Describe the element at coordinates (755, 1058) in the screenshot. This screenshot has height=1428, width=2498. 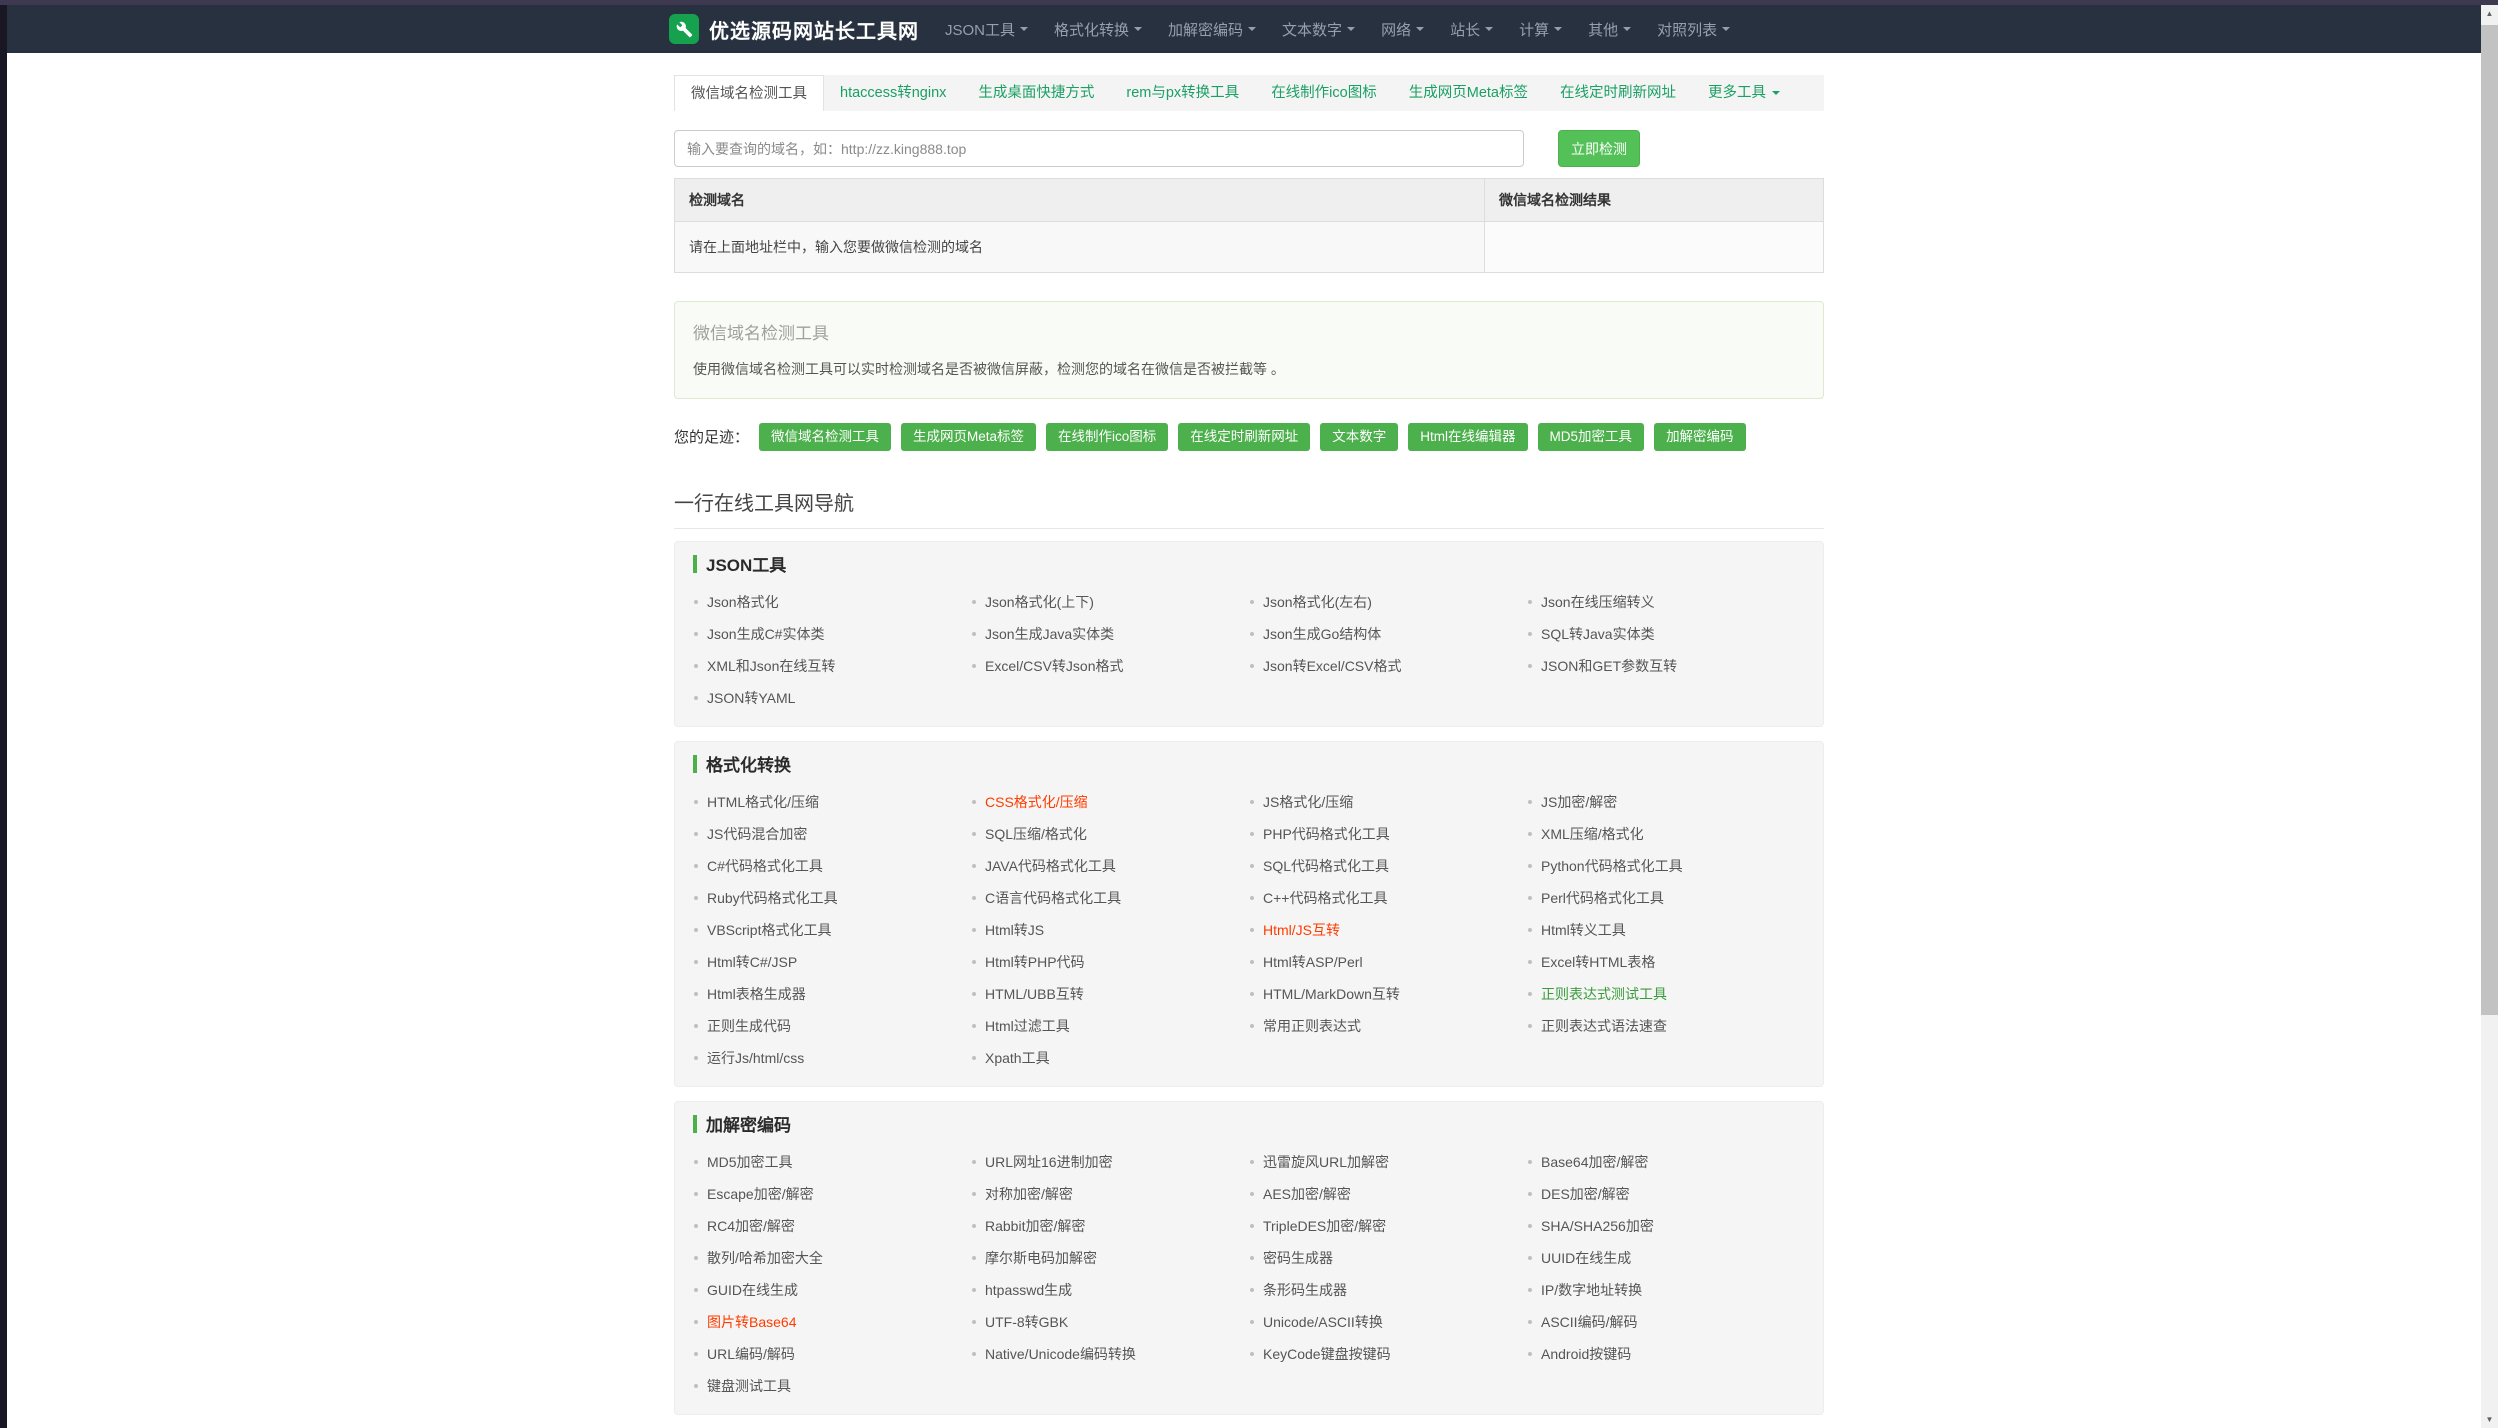
I see `tool-link: 运行Js/html/css` at that location.